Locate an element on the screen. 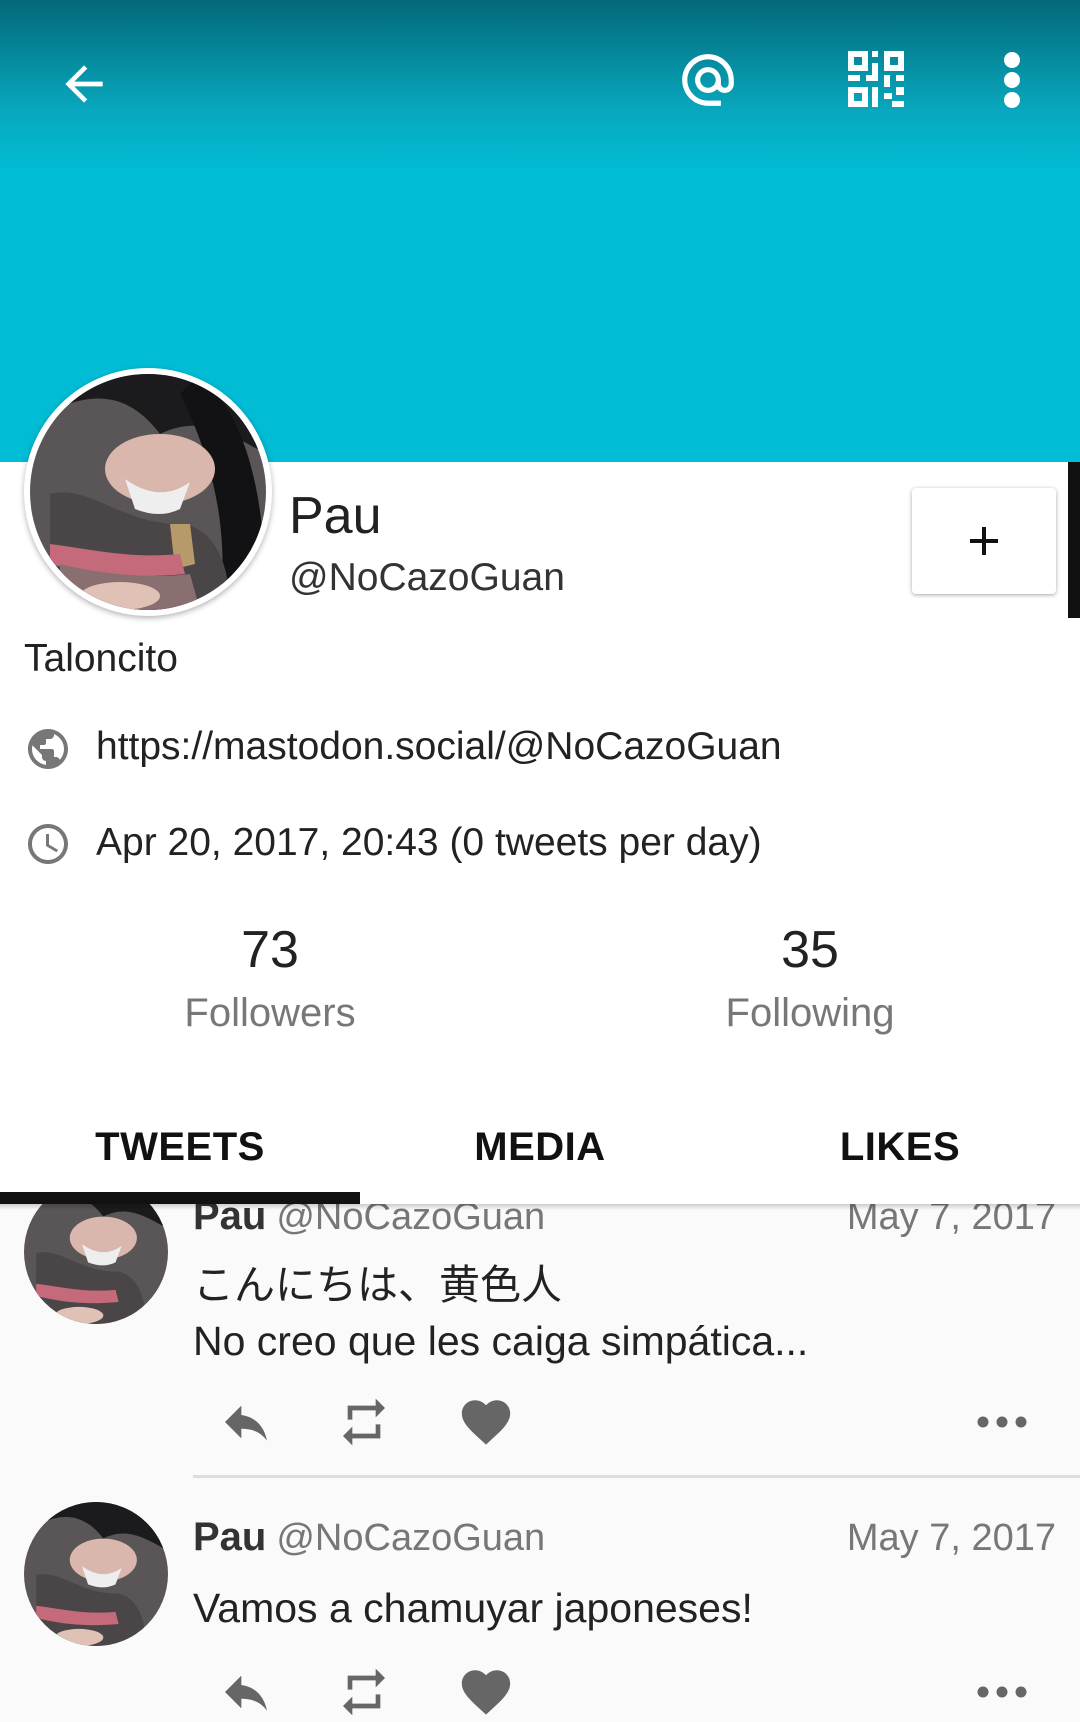  qr-code-button is located at coordinates (876, 79).